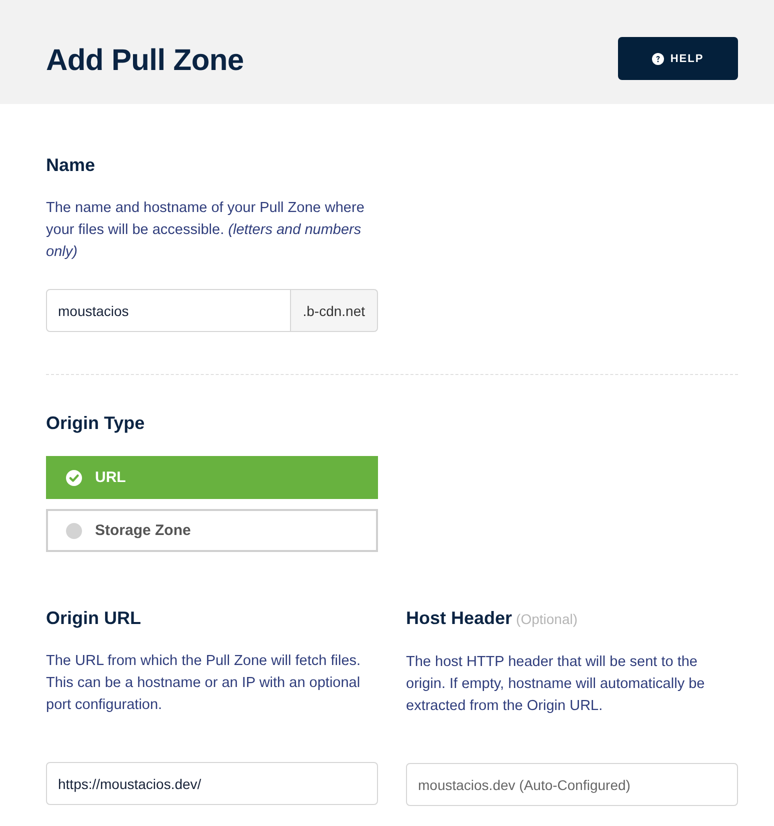  What do you see at coordinates (678, 58) in the screenshot?
I see `help-button: HELP` at bounding box center [678, 58].